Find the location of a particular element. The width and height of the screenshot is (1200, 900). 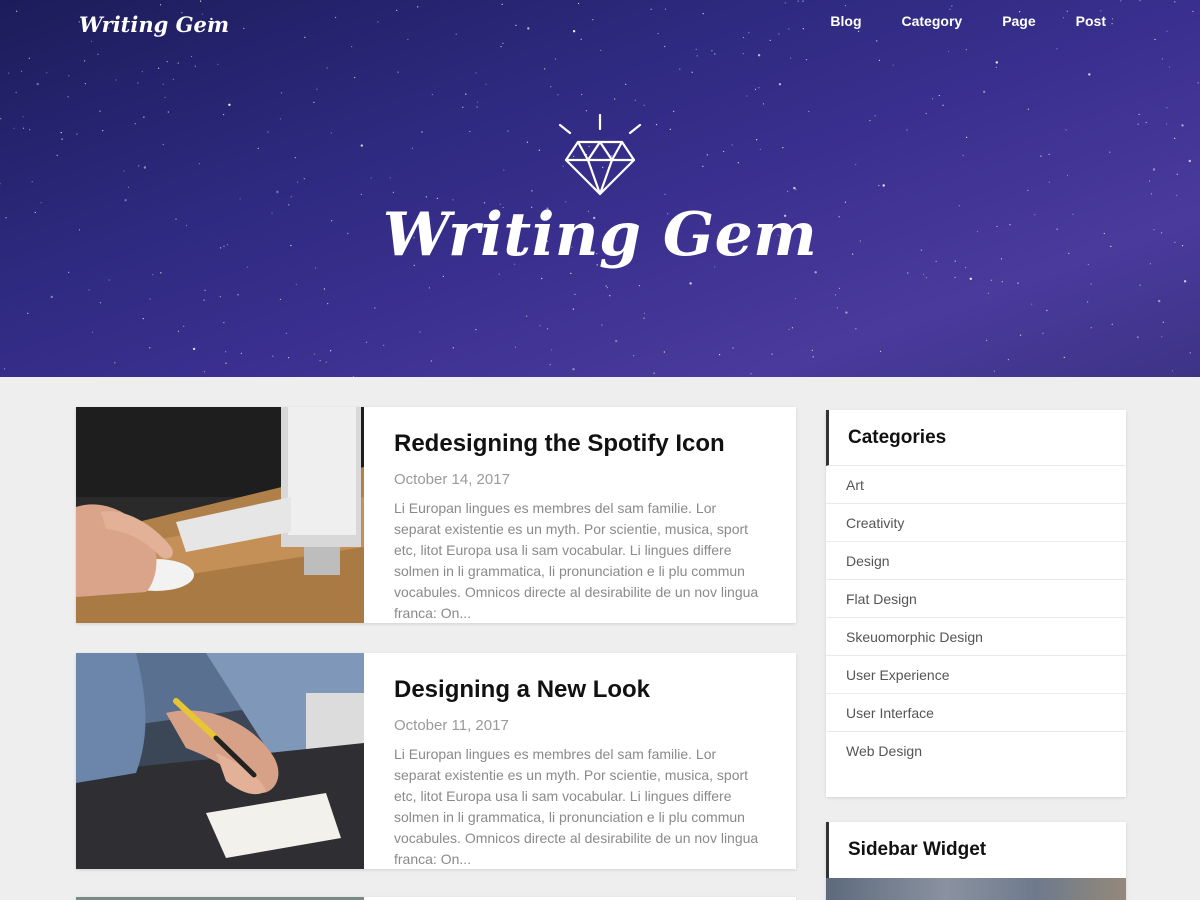

sidebar-widget-image is located at coordinates (976, 889).